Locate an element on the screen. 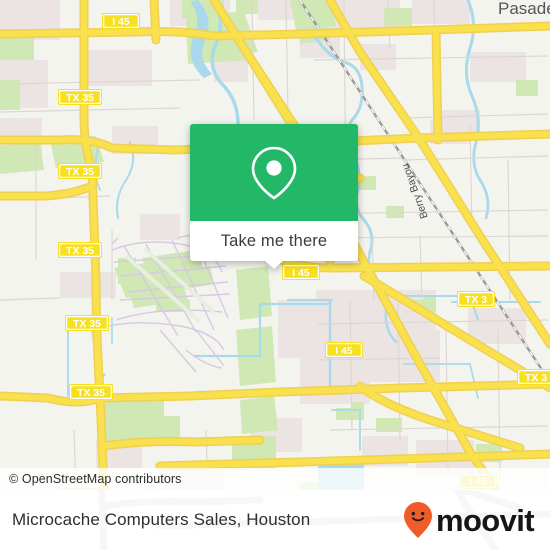  moovit-smiley-pin-icon is located at coordinates (417, 520).